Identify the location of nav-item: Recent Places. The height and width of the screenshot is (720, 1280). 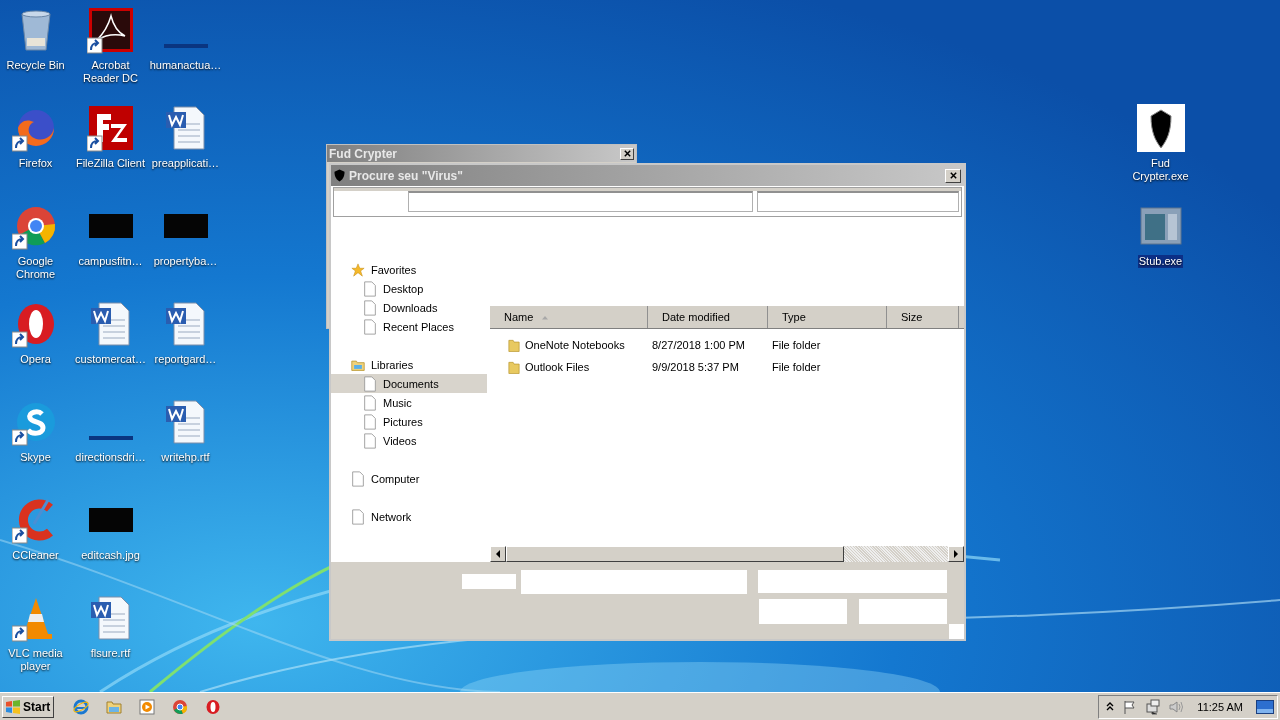
(409, 326).